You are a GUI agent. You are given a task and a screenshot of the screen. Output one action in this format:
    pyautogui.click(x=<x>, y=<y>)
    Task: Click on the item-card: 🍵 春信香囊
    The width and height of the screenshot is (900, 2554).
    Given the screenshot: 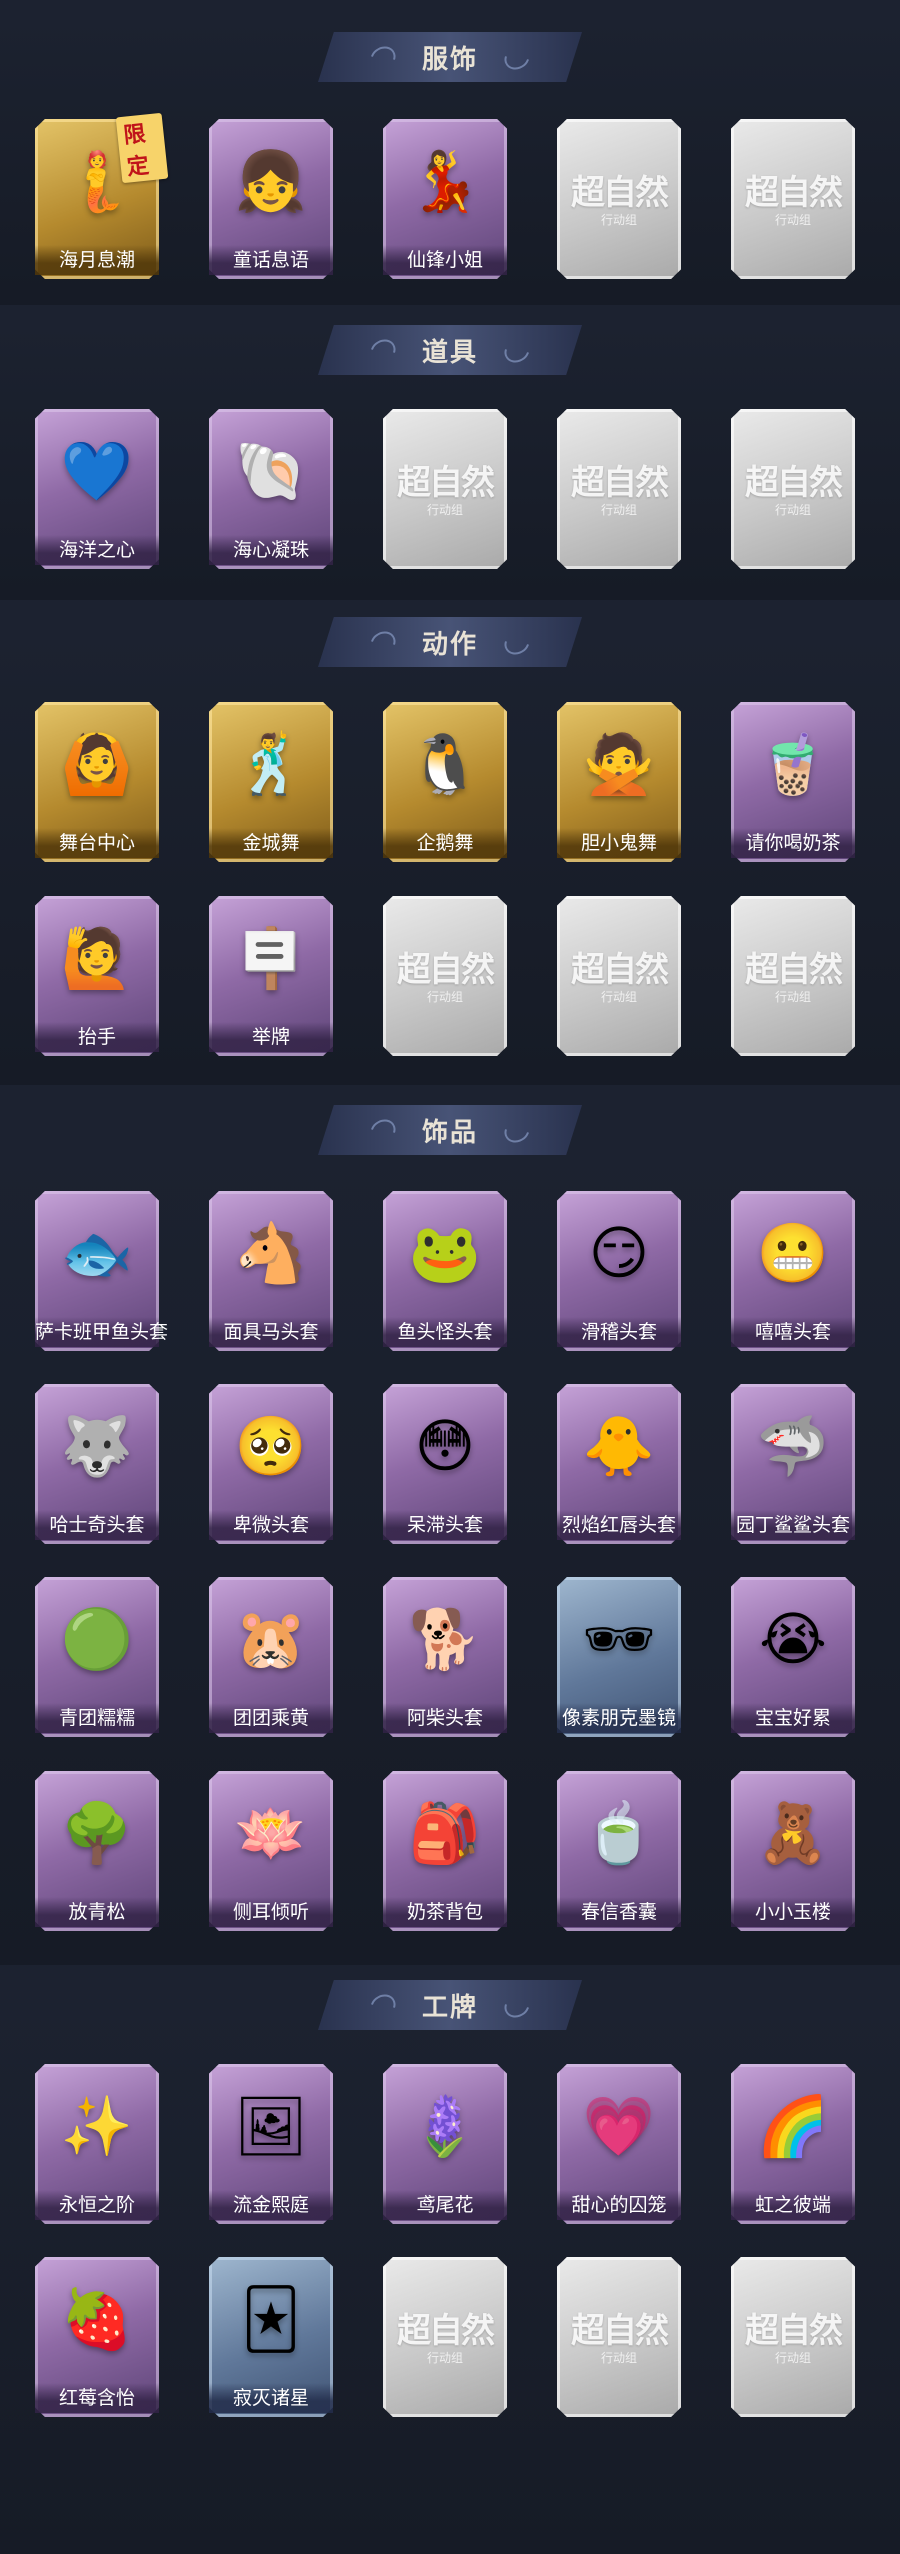 What is the action you would take?
    pyautogui.click(x=619, y=1852)
    